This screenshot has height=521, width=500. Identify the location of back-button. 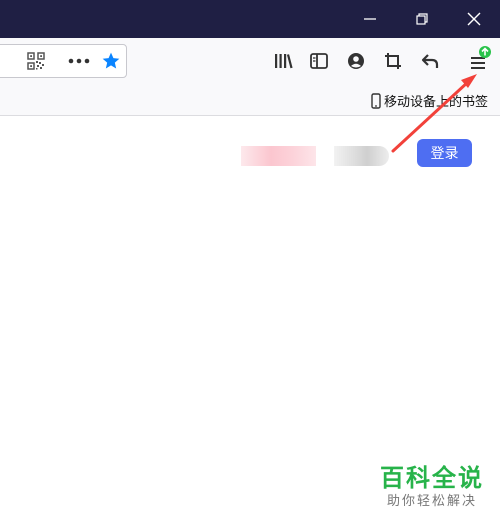
(430, 61).